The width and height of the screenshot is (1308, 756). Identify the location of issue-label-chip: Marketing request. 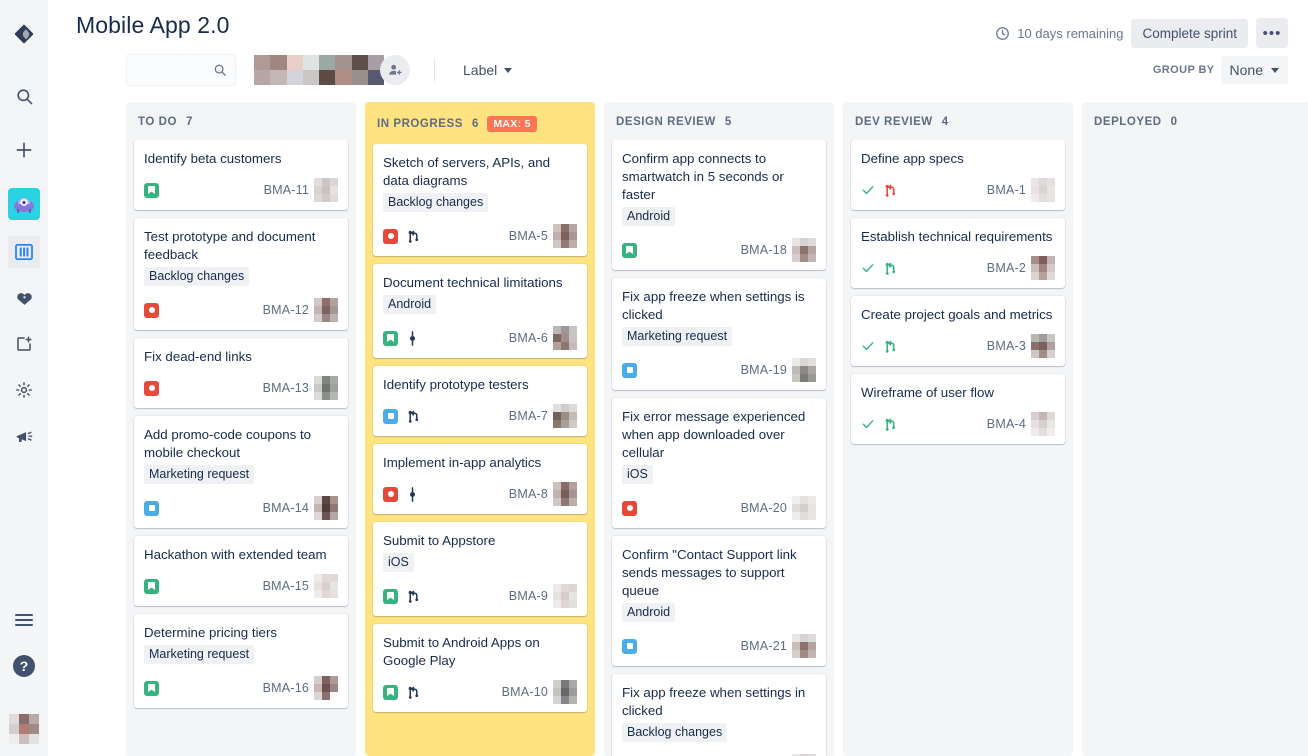
(199, 654).